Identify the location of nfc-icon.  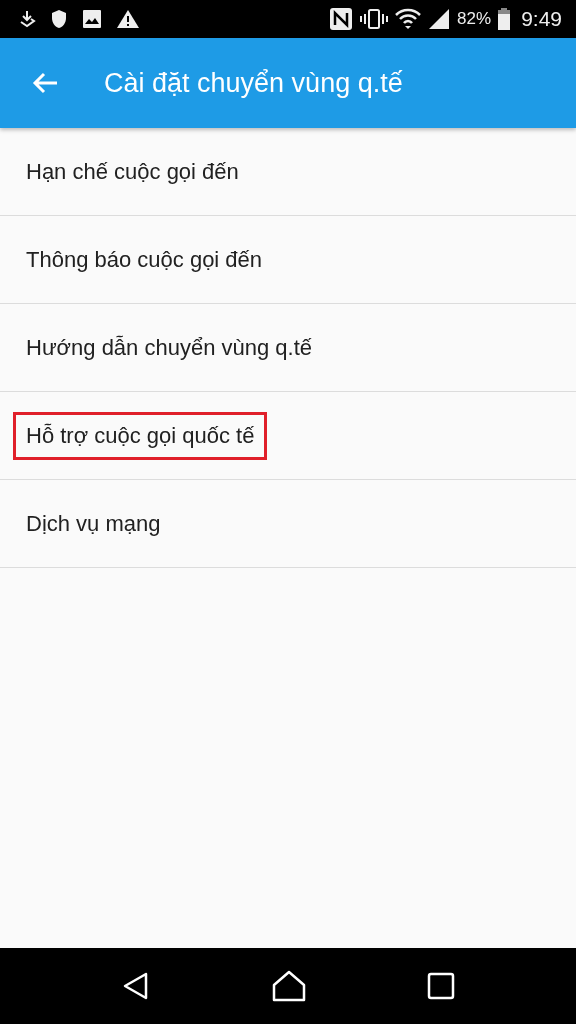
(341, 19).